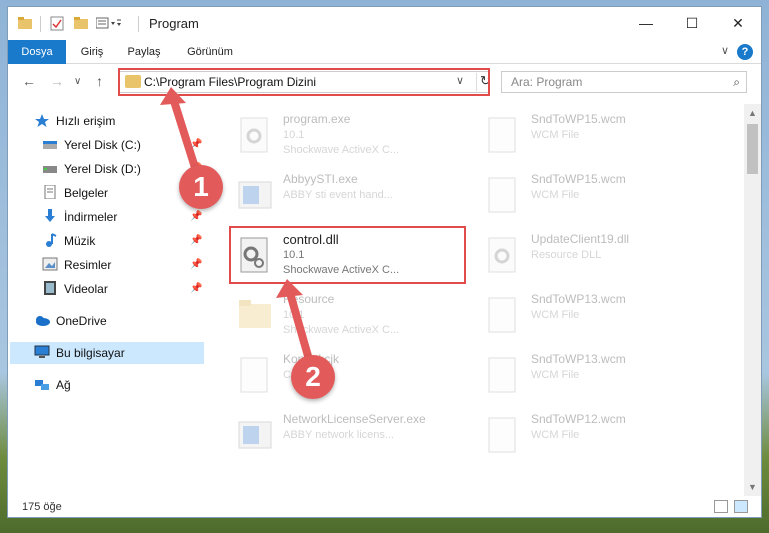 This screenshot has width=769, height=533. What do you see at coordinates (289, 288) in the screenshot?
I see `arrow-2-head-icon` at bounding box center [289, 288].